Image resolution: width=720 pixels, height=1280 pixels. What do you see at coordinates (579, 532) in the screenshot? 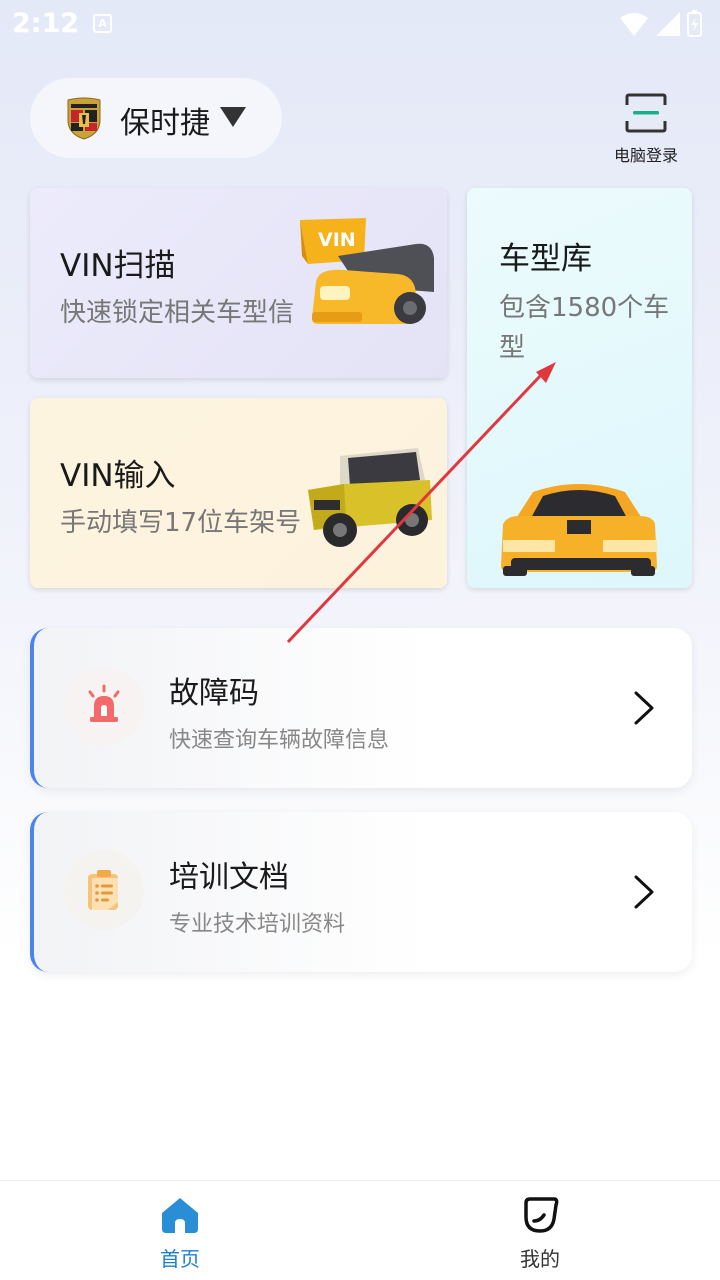
I see `sports-car-illustration` at bounding box center [579, 532].